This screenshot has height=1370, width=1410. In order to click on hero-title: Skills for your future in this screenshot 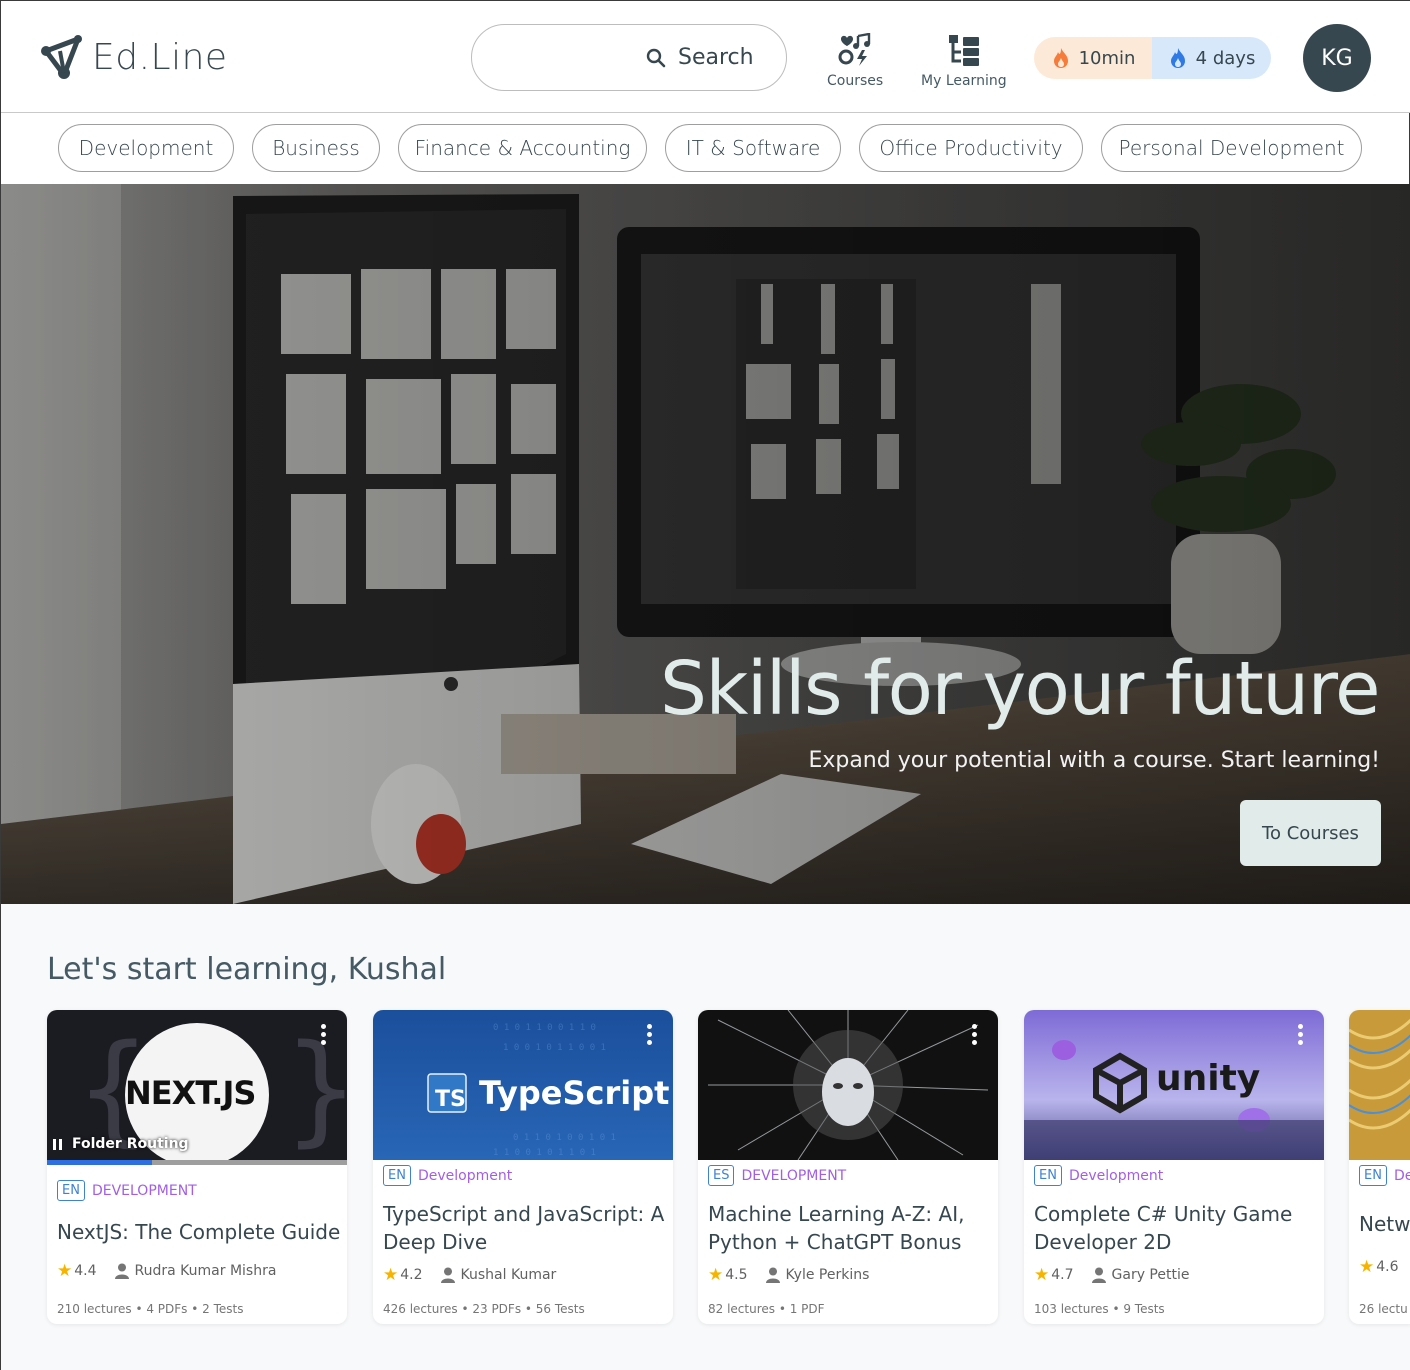, I will do `click(1020, 689)`.